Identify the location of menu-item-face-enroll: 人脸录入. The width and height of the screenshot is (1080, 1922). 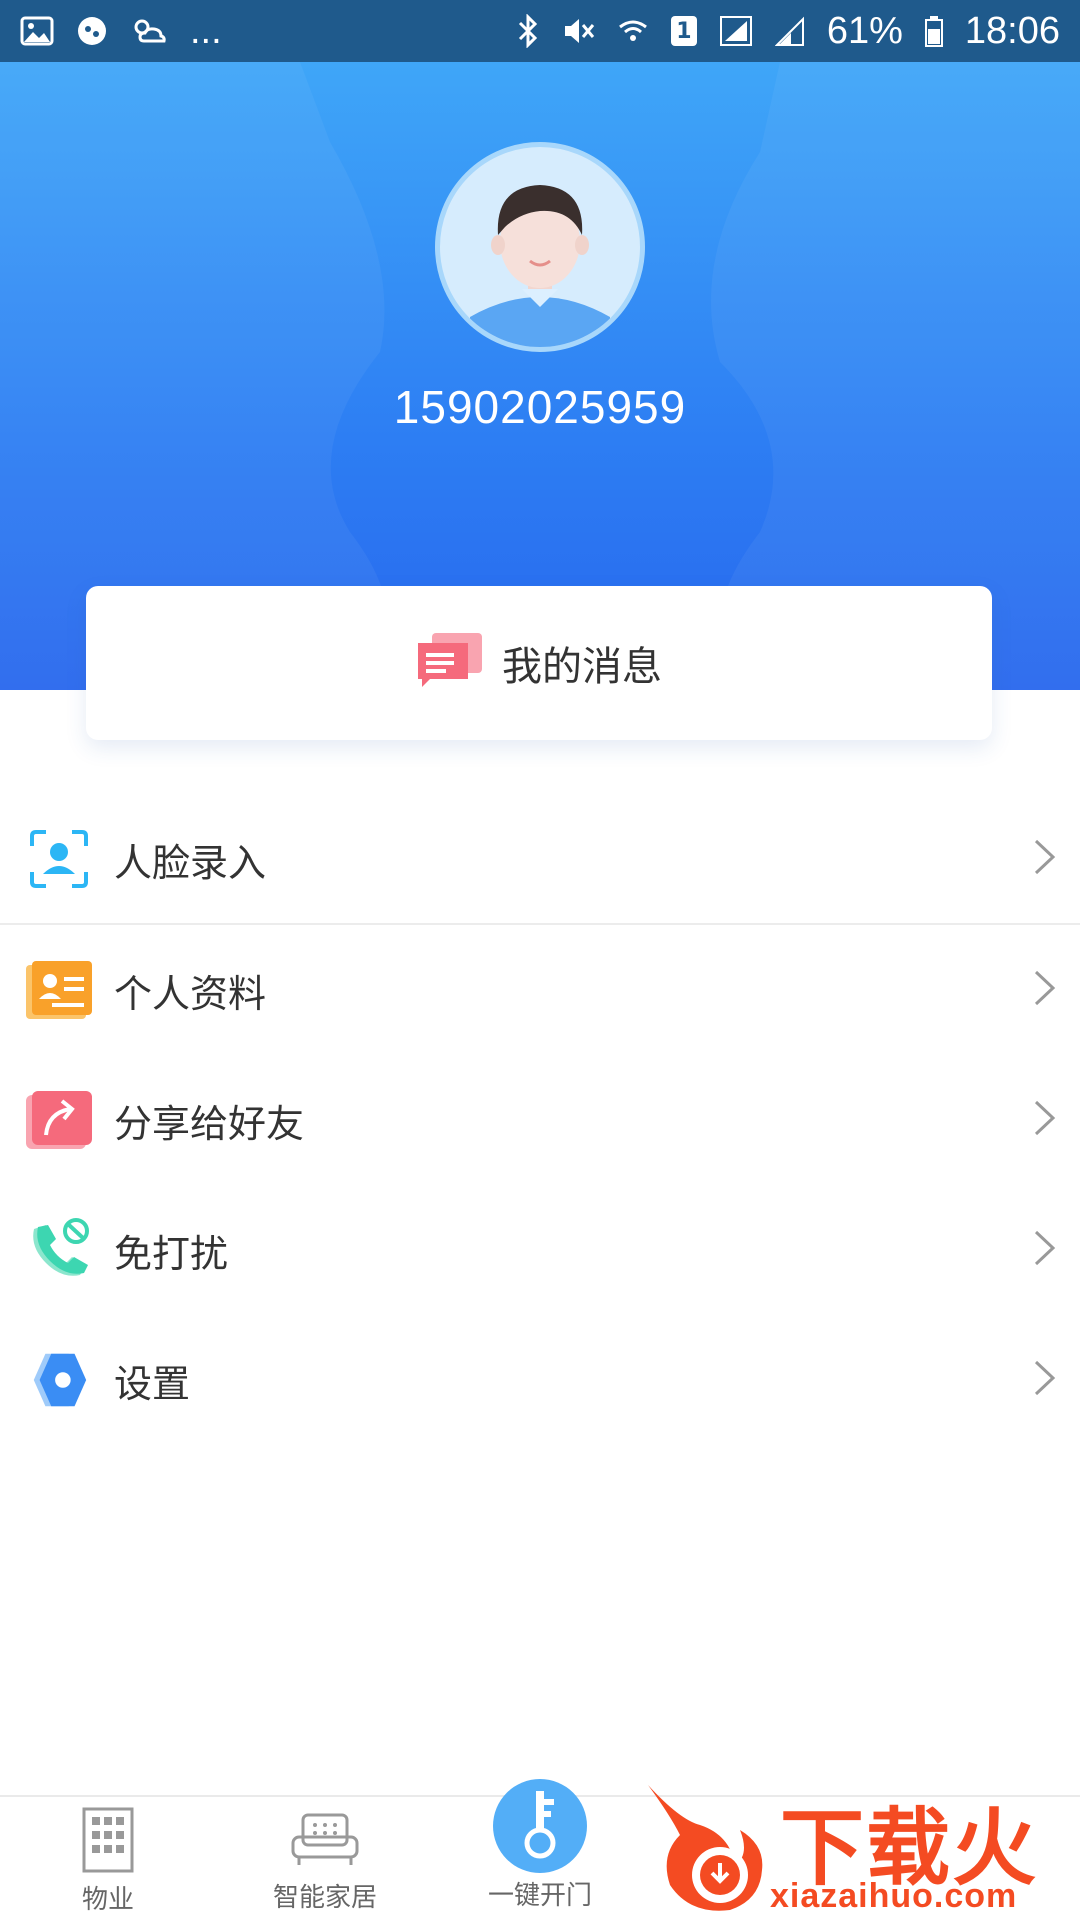
(540, 860).